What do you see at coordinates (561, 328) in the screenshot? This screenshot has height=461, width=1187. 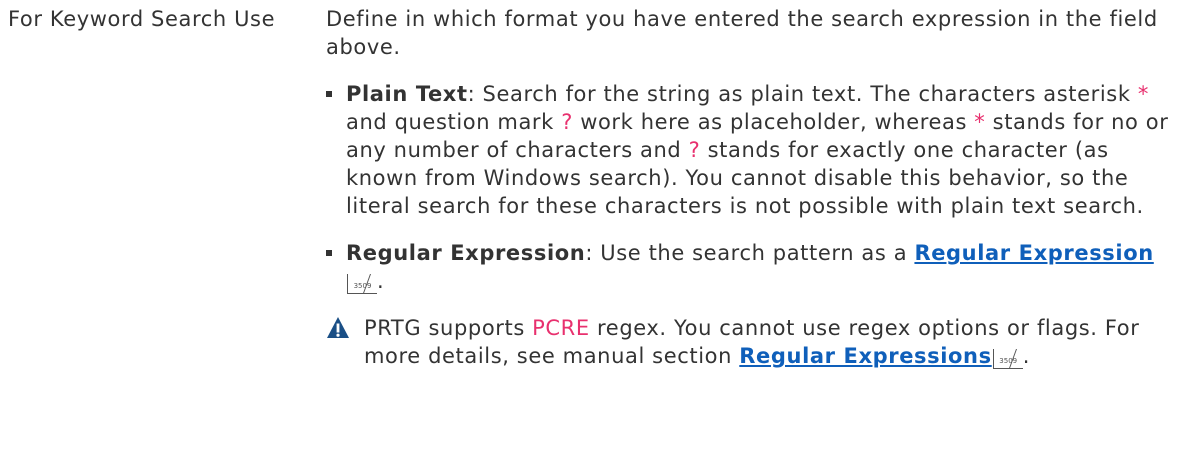 I see `pcre-term: PCRE` at bounding box center [561, 328].